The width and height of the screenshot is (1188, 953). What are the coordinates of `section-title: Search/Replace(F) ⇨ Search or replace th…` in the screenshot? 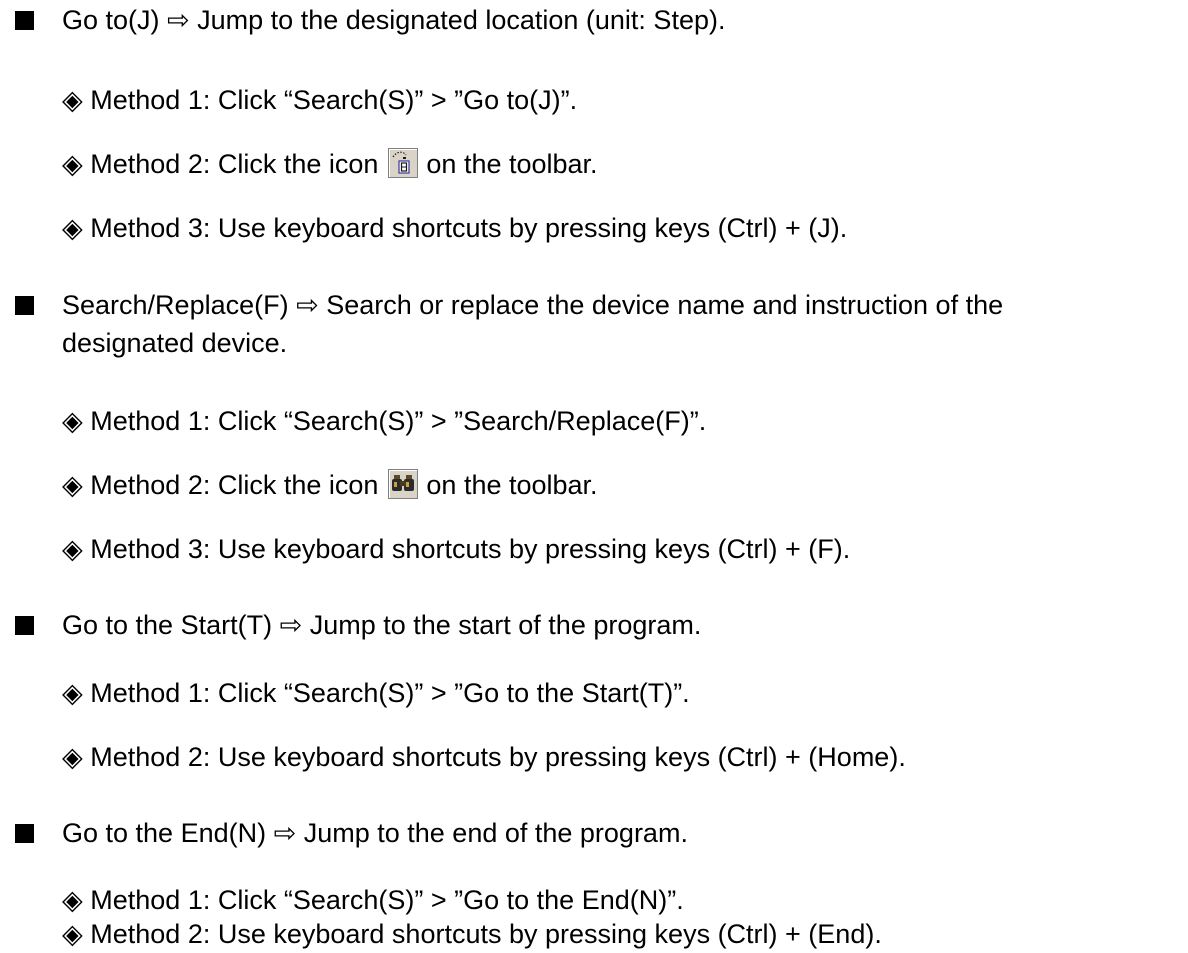 It's located at (533, 305).